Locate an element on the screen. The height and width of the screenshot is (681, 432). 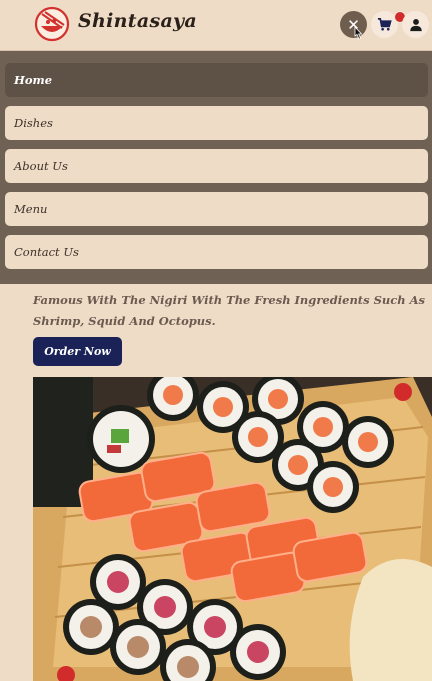
cart-icon is located at coordinates (384, 24).